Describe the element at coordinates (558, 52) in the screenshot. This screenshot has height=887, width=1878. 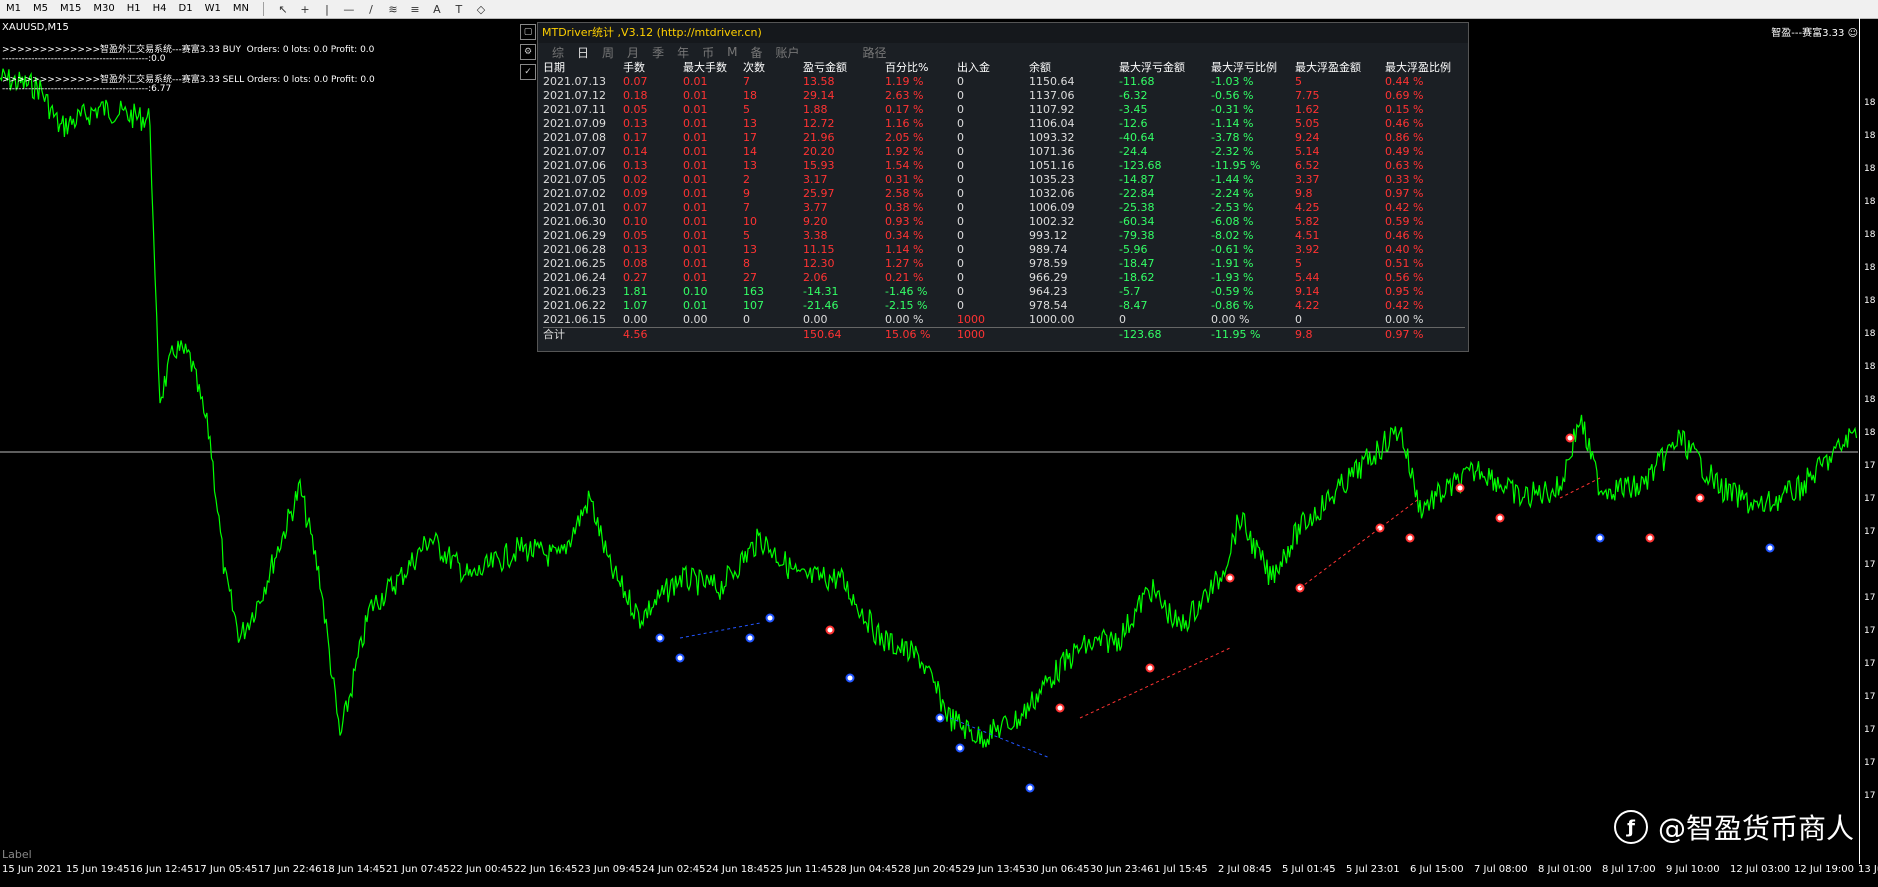
I see `tab-0: 综` at that location.